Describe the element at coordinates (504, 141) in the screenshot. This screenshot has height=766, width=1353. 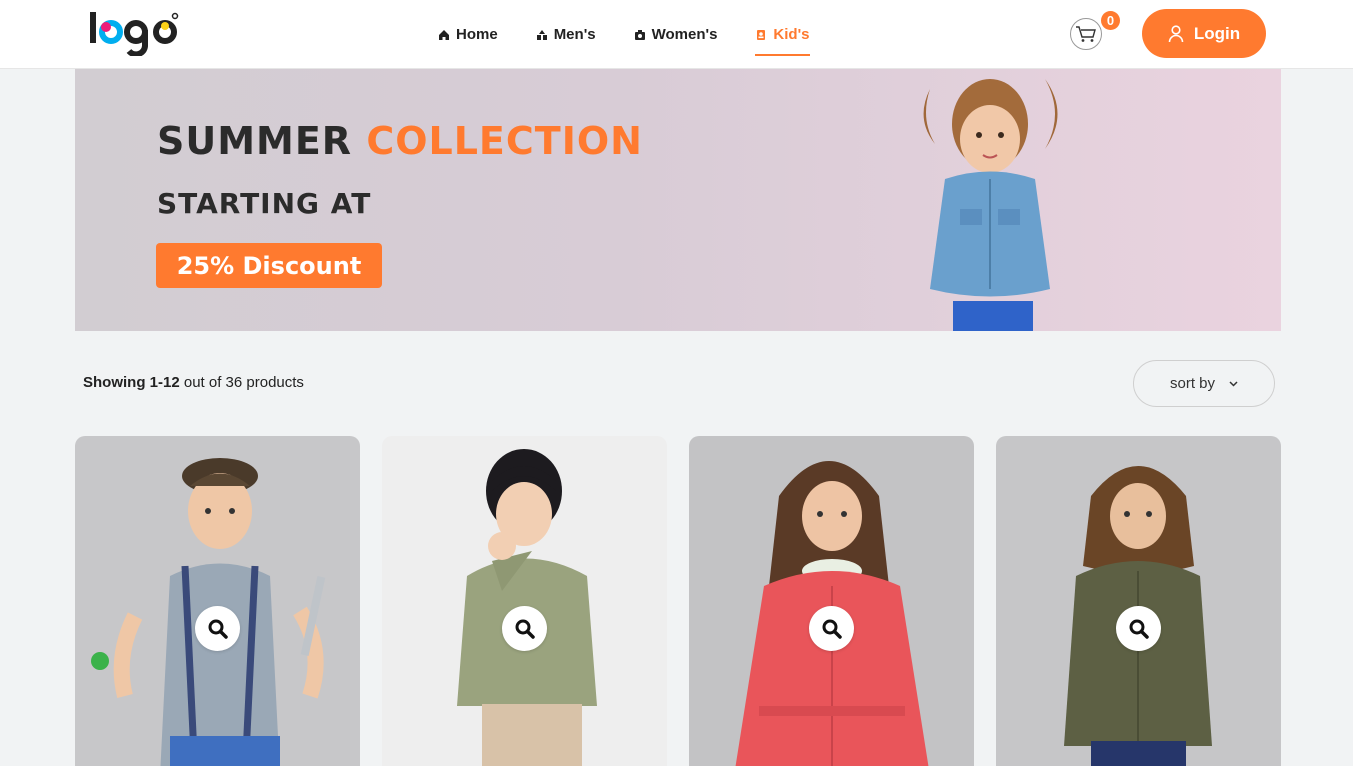
I see `banner-headline-b: COLLECTION` at that location.